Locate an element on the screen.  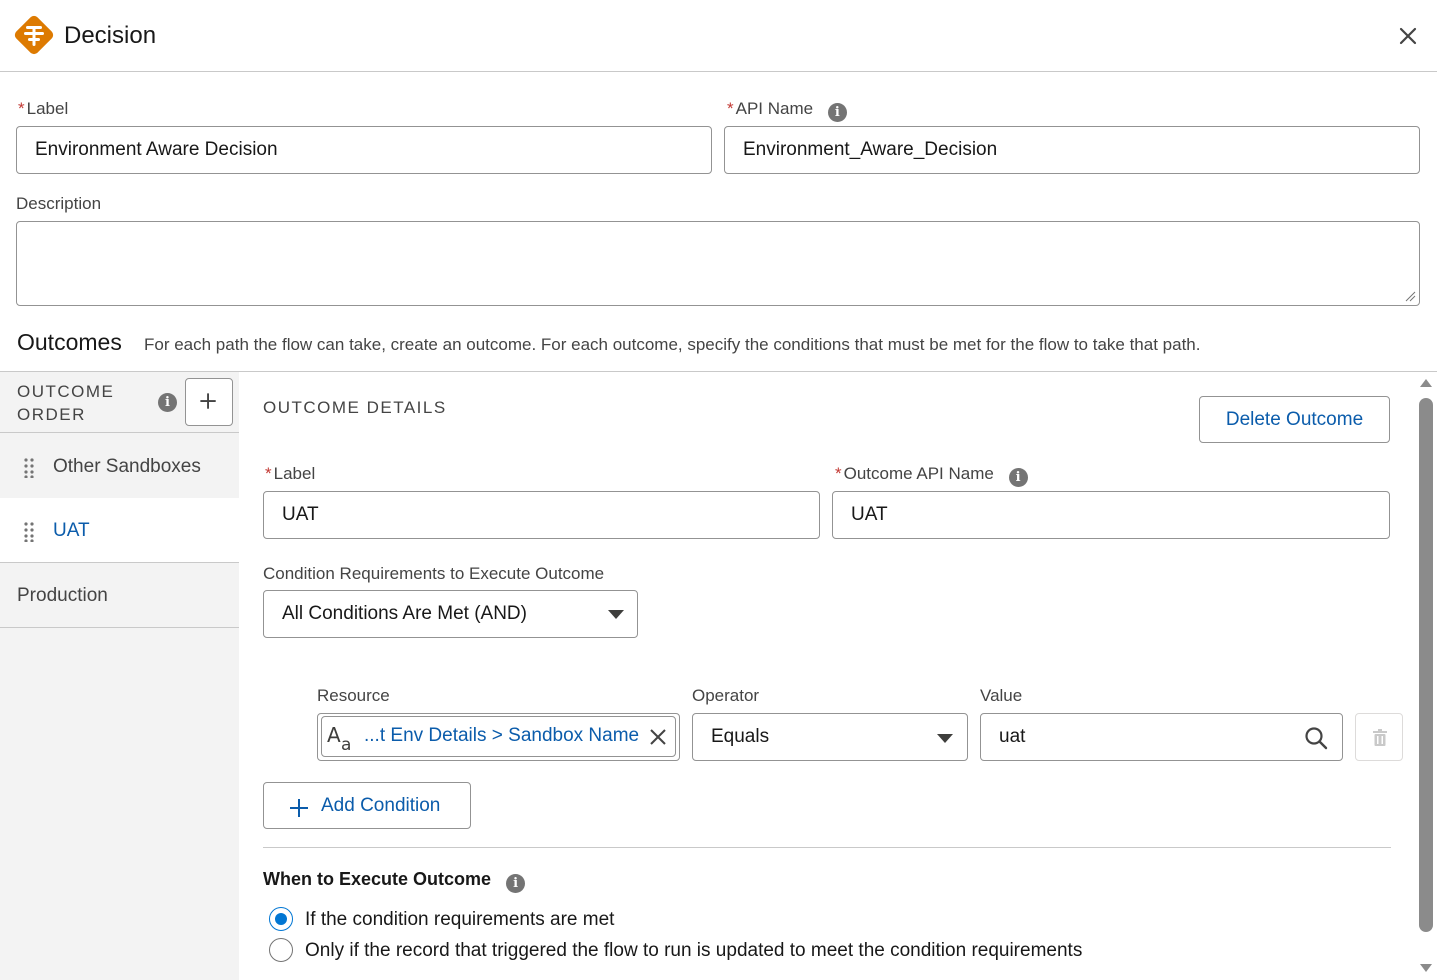
add-condition-label: Add Condition is located at coordinates (381, 805).